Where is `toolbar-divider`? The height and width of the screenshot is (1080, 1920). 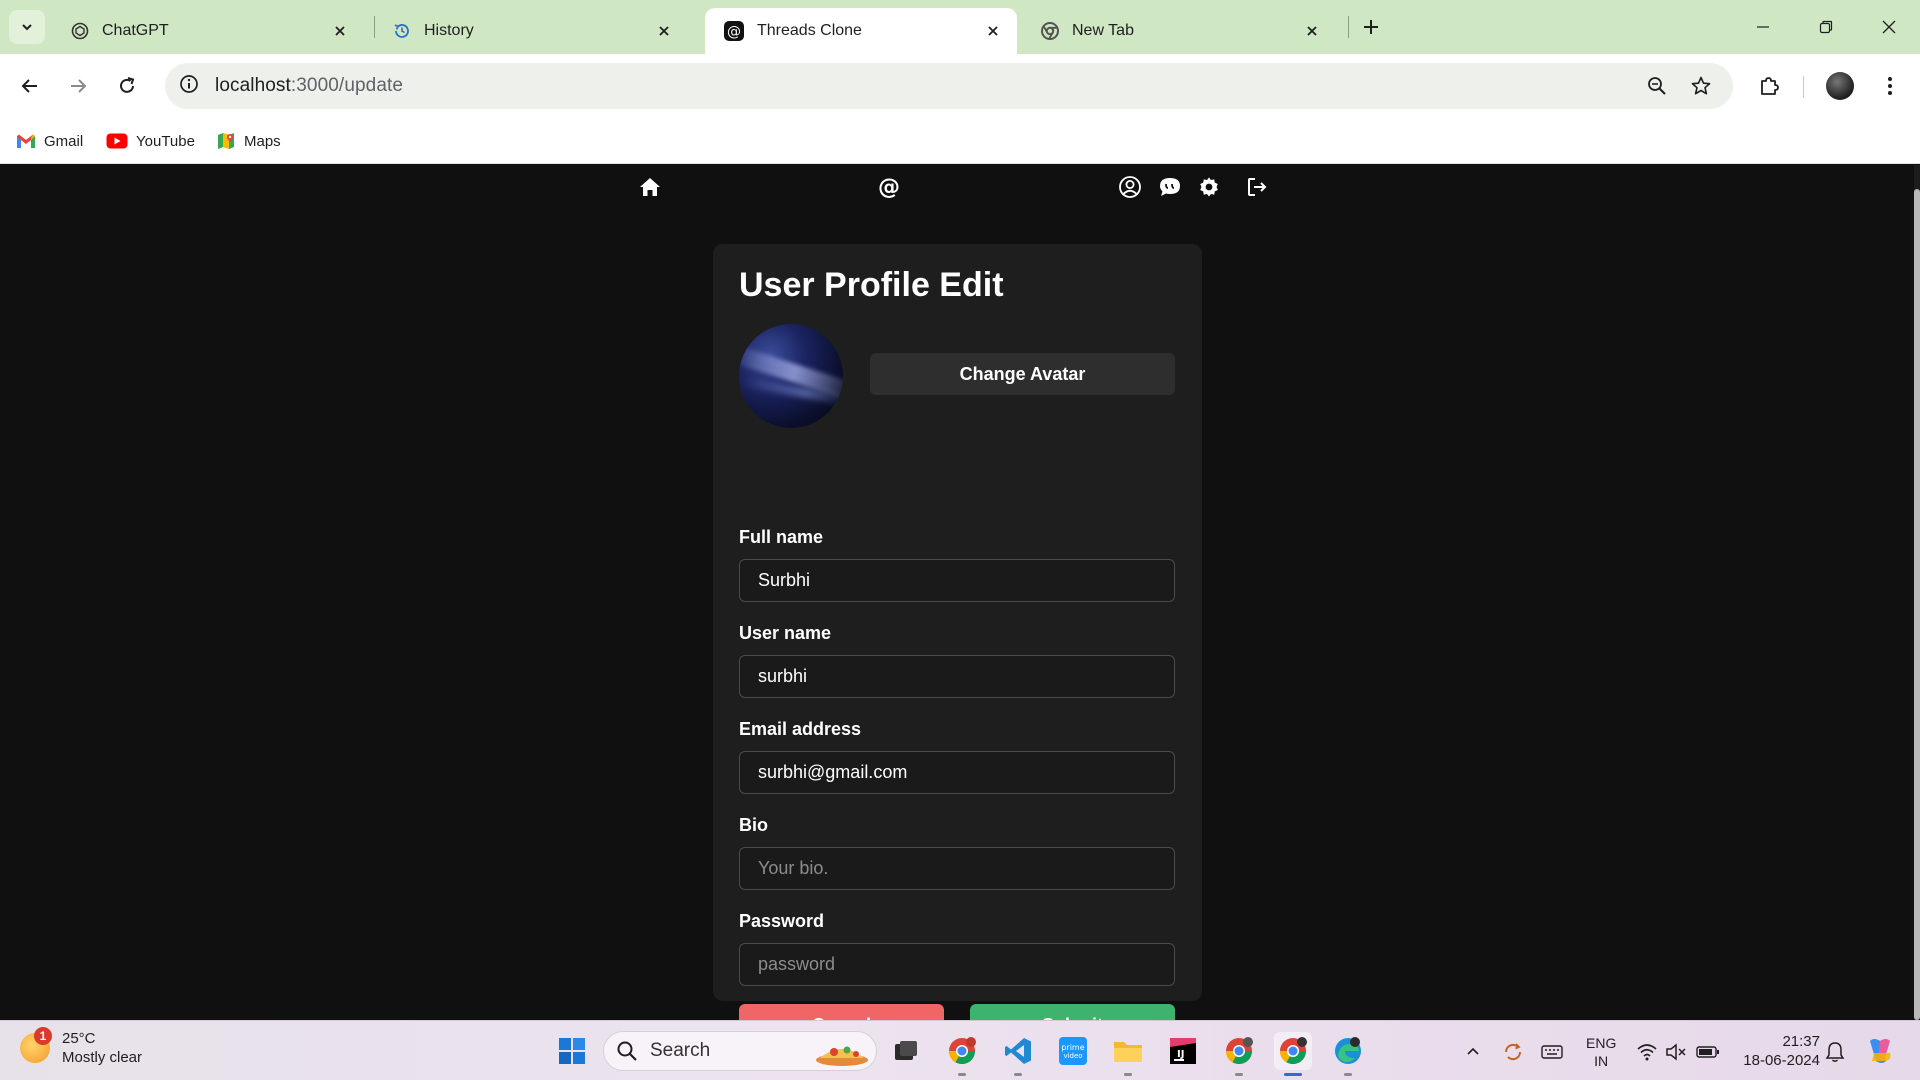 toolbar-divider is located at coordinates (1803, 87).